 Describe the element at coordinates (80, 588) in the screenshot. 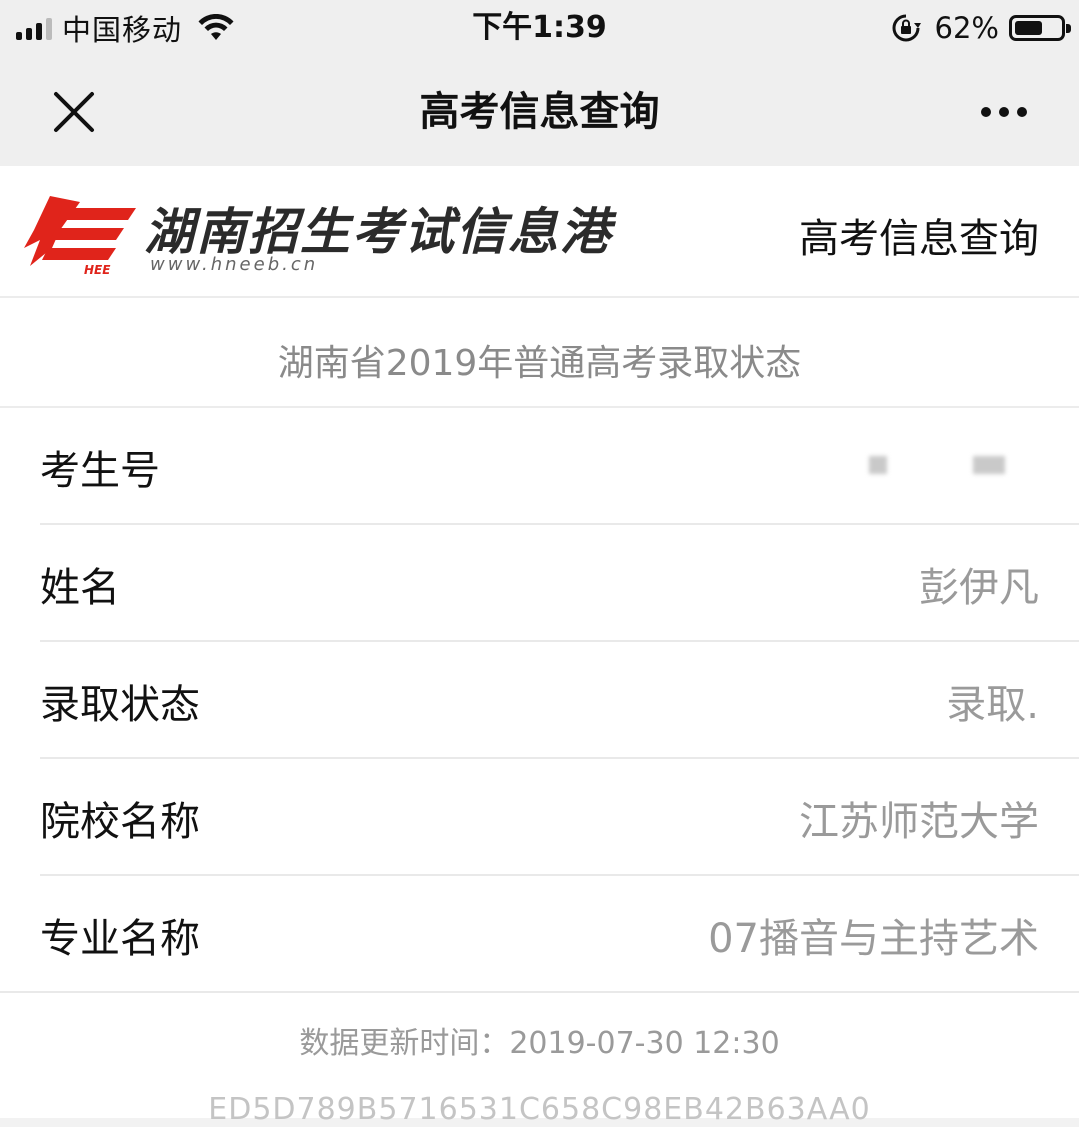

I see `row-label: 姓名` at that location.